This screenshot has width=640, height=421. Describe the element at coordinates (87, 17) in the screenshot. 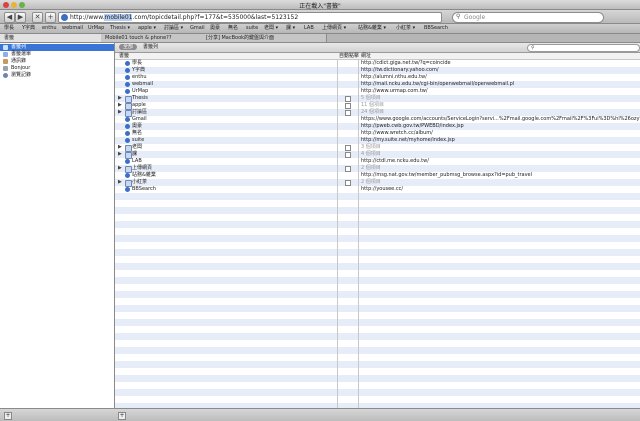

I see `url-scheme: http://www.` at that location.